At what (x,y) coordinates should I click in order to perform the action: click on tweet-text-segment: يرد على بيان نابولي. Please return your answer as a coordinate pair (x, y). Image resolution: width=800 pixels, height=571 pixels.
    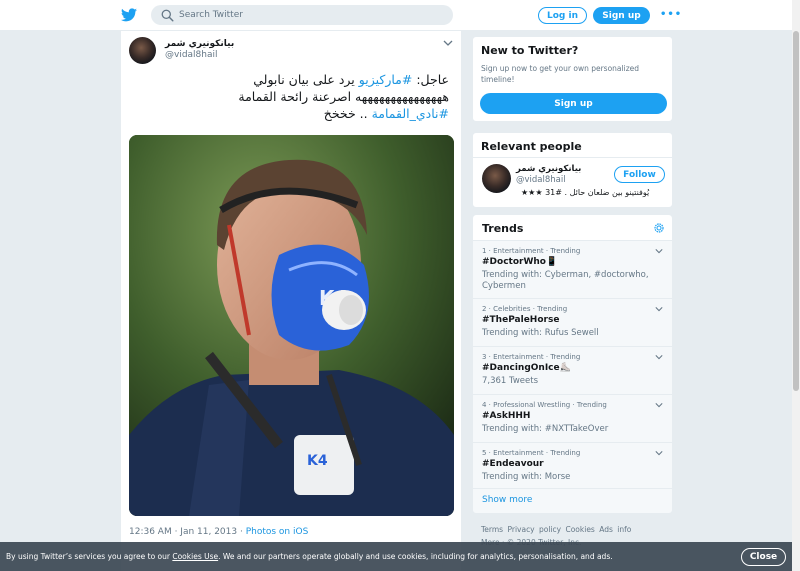
    Looking at the image, I should click on (306, 79).